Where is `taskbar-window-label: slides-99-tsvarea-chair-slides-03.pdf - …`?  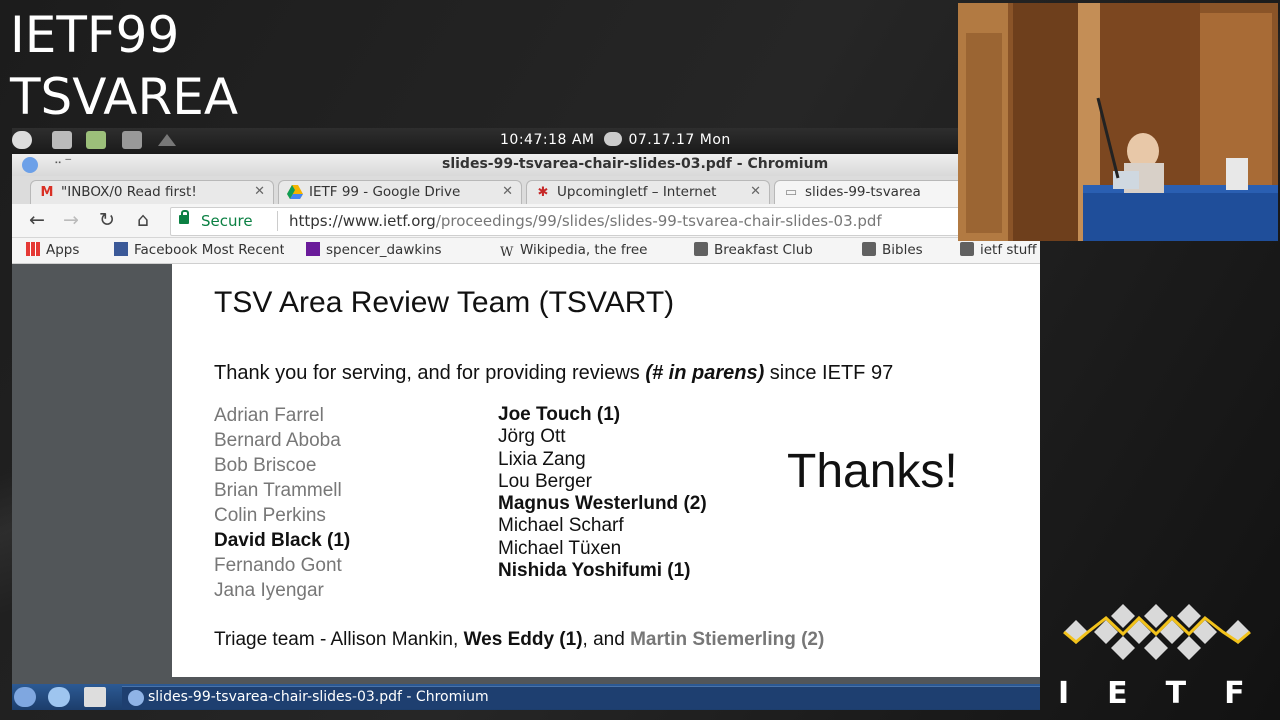 taskbar-window-label: slides-99-tsvarea-chair-slides-03.pdf - … is located at coordinates (318, 697).